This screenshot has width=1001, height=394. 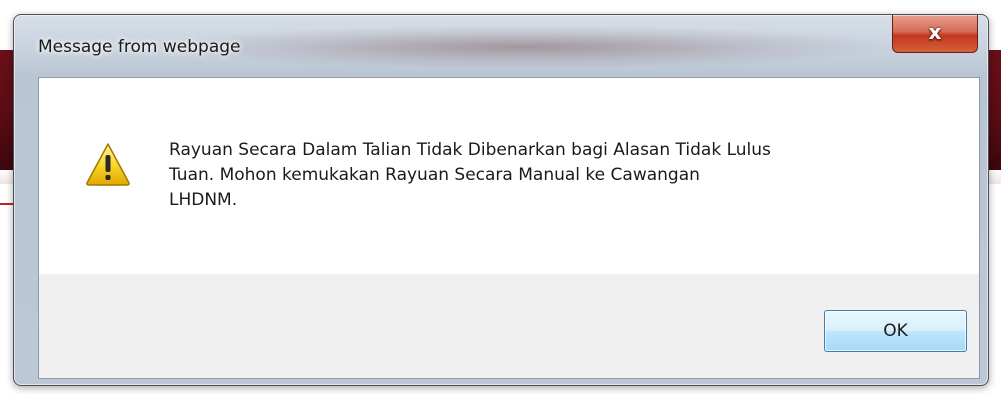 What do you see at coordinates (524, 47) in the screenshot?
I see `title-bar-glass` at bounding box center [524, 47].